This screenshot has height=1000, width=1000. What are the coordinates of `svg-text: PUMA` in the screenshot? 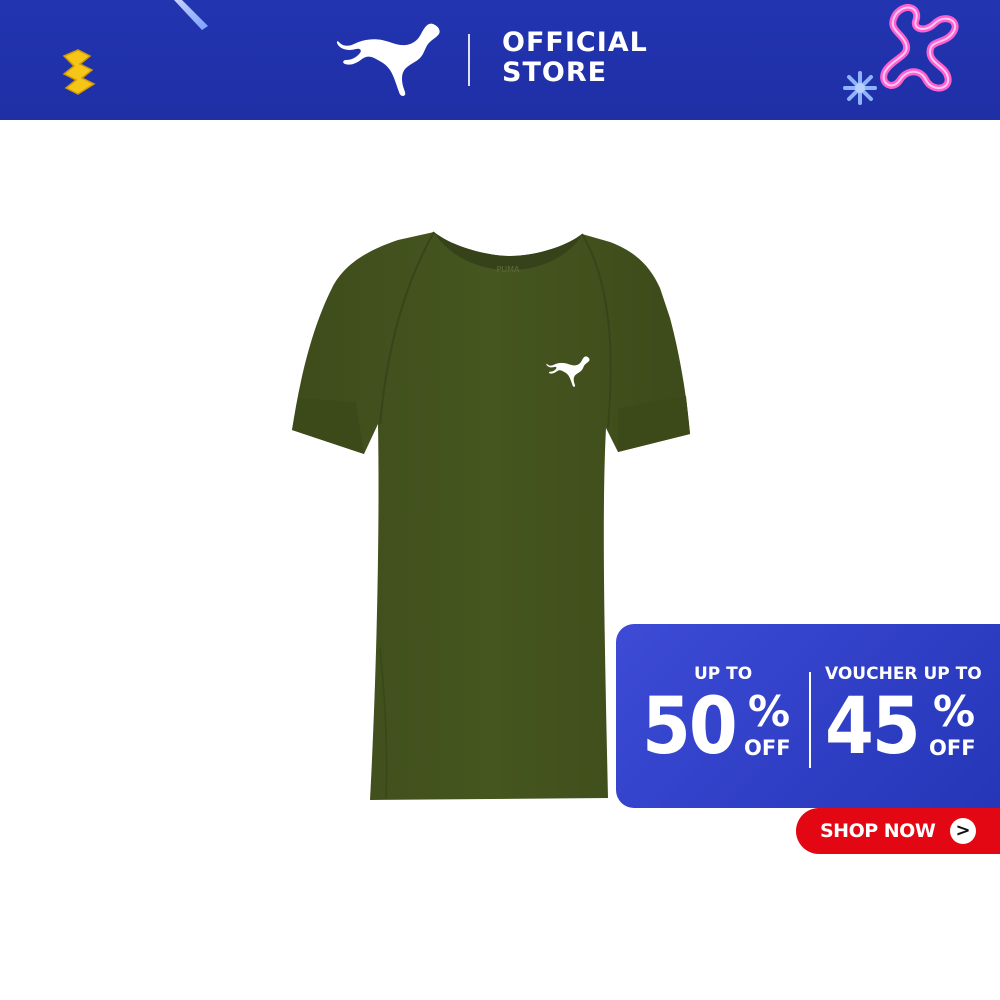 It's located at (508, 269).